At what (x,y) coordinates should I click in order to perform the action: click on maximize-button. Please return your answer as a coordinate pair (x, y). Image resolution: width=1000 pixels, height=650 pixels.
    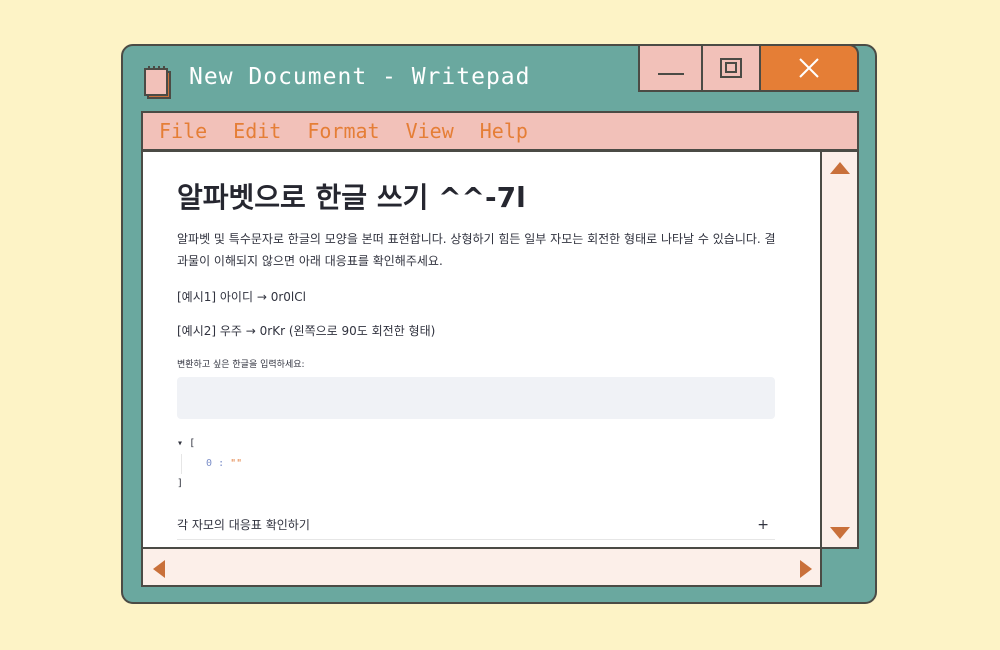
    Looking at the image, I should click on (731, 68).